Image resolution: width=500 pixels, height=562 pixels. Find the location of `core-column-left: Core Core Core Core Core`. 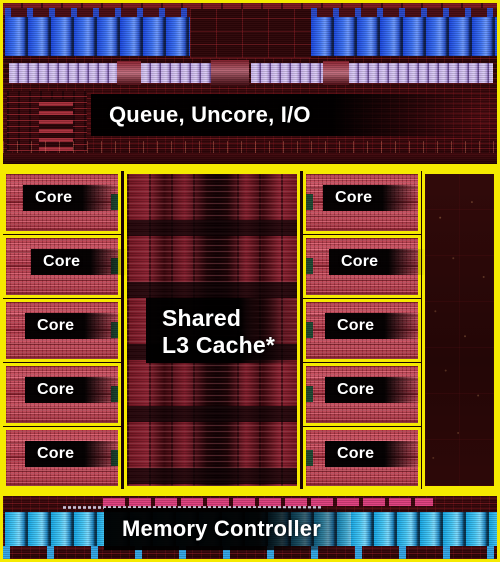

core-column-left: Core Core Core Core Core is located at coordinates (65, 330).